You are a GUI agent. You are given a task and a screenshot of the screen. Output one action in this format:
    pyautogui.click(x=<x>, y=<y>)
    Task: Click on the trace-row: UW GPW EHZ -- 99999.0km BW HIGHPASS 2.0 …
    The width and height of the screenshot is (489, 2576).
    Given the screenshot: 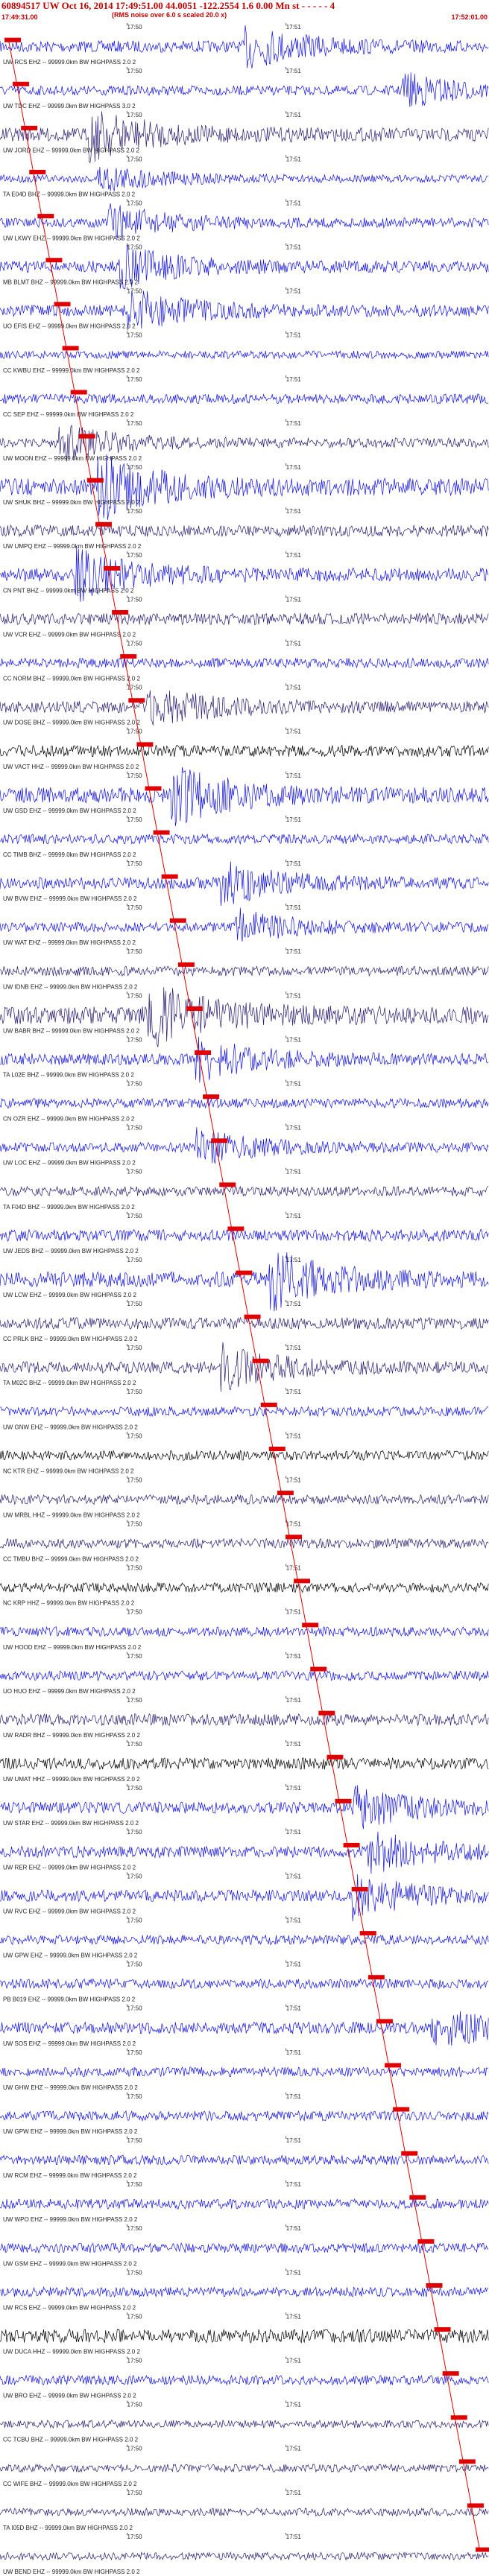 What is the action you would take?
    pyautogui.click(x=245, y=2113)
    